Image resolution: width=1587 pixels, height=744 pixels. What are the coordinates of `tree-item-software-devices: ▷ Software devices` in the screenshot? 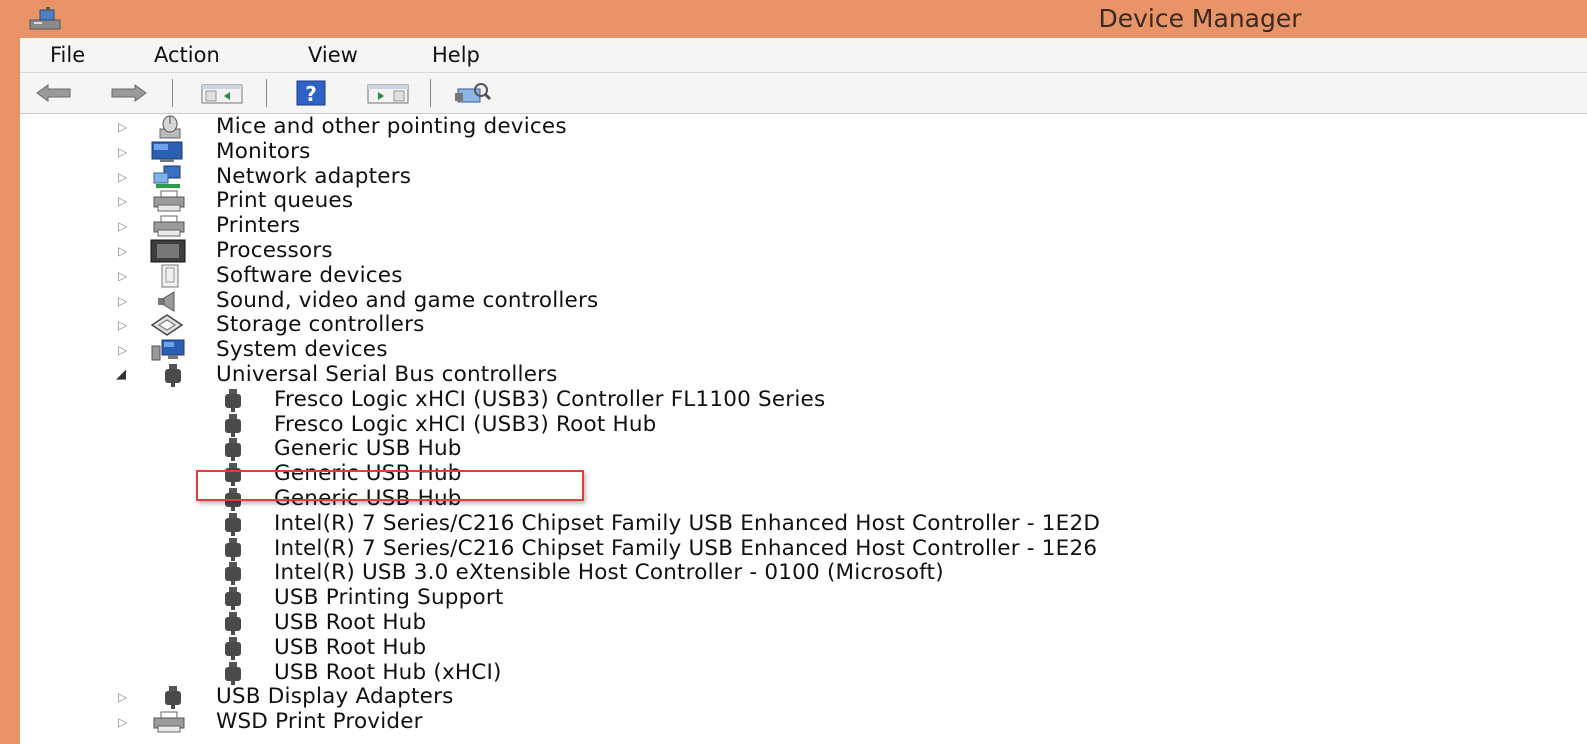 It's located at (803, 275).